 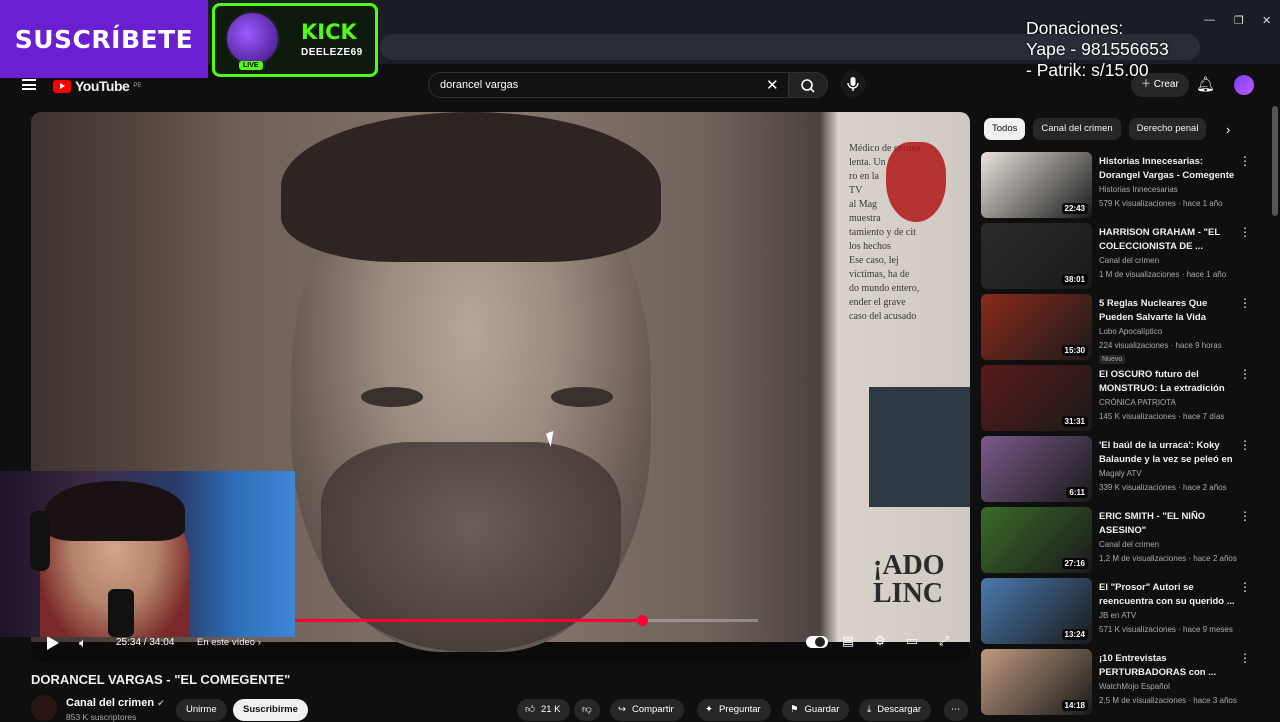 I want to click on recommendation-meta: 145 K visualizaciones · hace 7 días, so click(x=1162, y=416).